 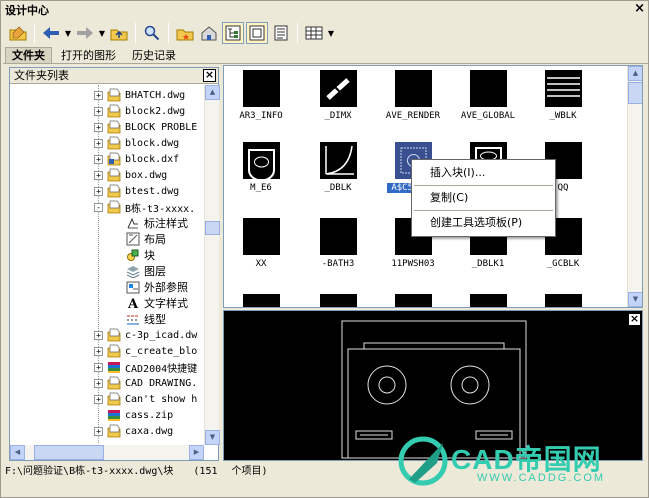 What do you see at coordinates (133, 431) in the screenshot?
I see `tree-item: + caxa.dwg` at bounding box center [133, 431].